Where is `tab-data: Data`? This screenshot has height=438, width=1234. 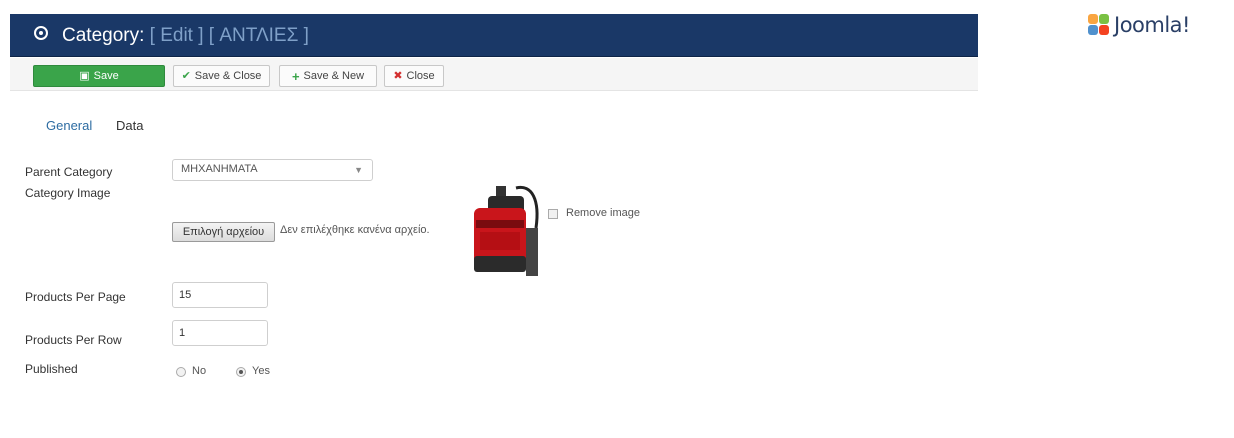 tab-data: Data is located at coordinates (129, 125).